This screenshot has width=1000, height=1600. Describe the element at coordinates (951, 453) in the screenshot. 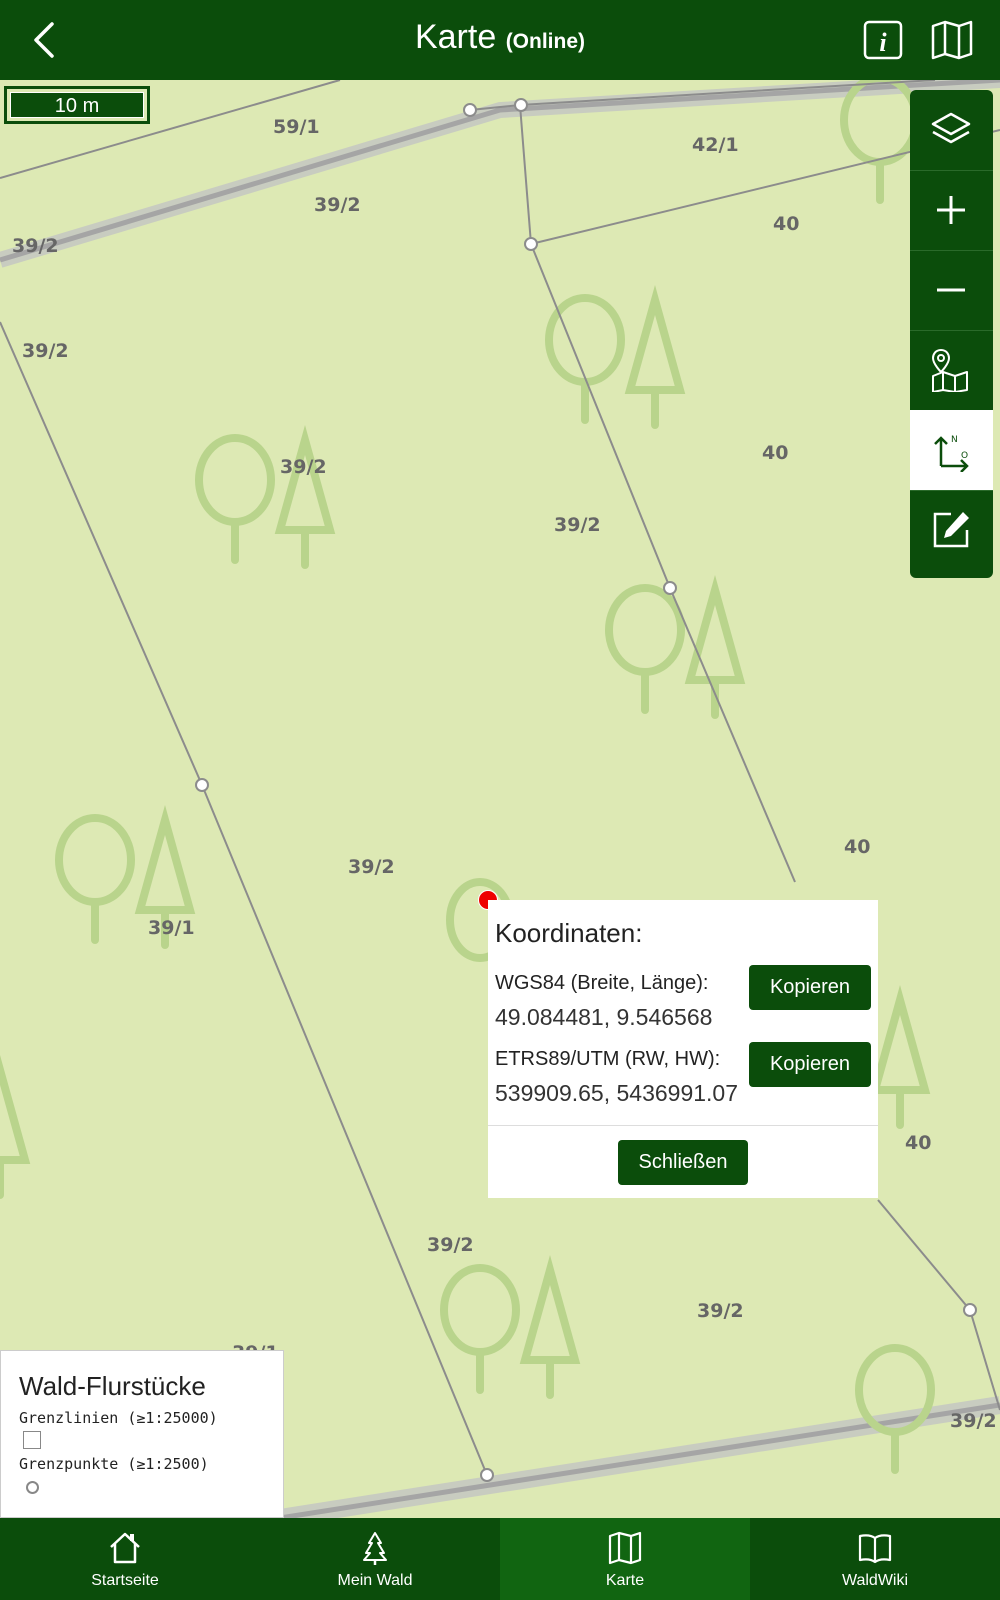

I see `coordinates-icon: NO` at that location.